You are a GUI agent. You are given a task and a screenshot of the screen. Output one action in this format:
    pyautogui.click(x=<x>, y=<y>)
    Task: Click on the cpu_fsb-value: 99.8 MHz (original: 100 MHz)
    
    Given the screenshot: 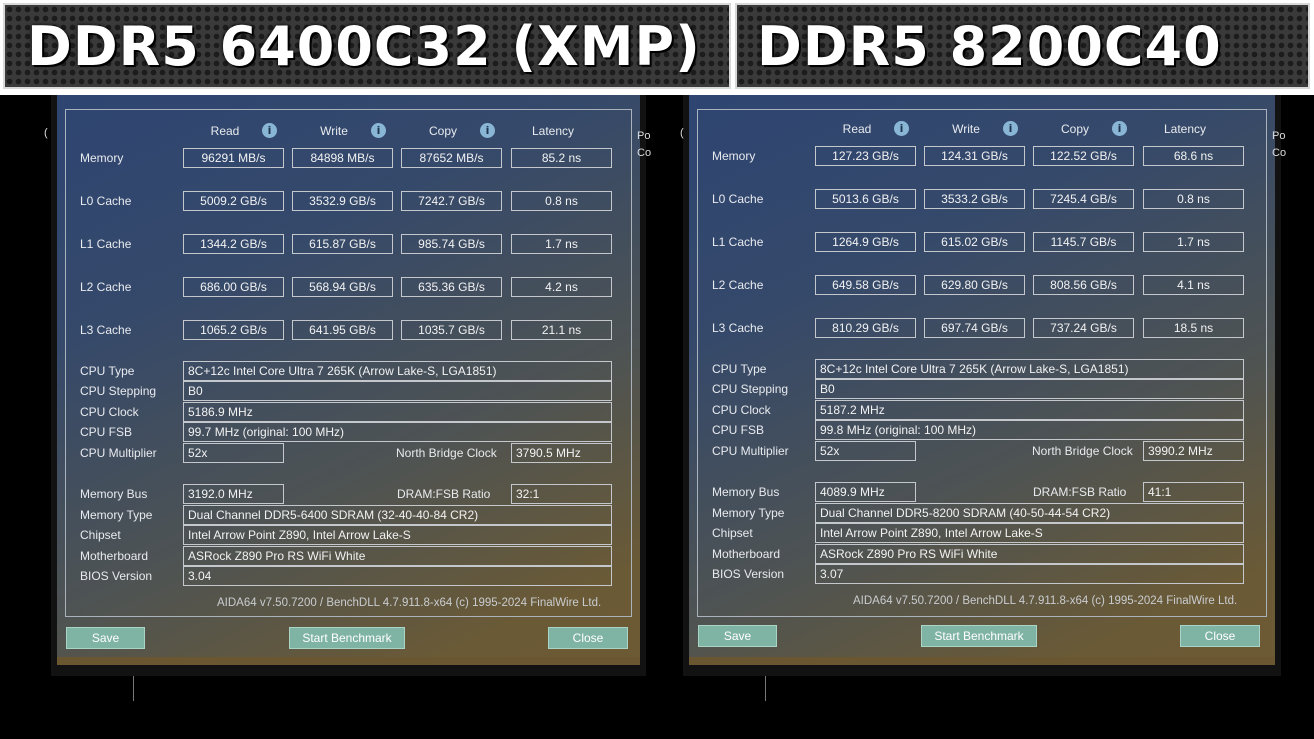 What is the action you would take?
    pyautogui.click(x=1029, y=430)
    